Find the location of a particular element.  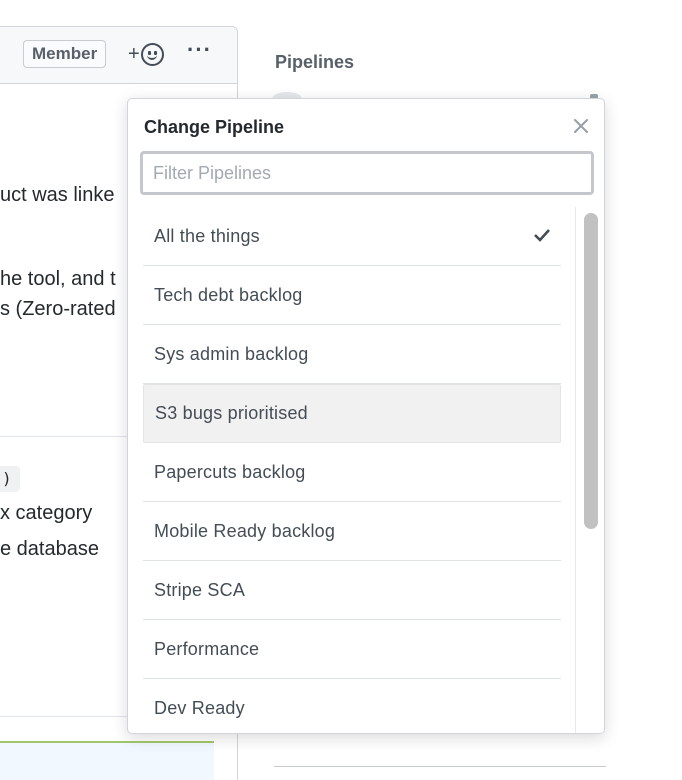

smiley-icon is located at coordinates (152, 54).